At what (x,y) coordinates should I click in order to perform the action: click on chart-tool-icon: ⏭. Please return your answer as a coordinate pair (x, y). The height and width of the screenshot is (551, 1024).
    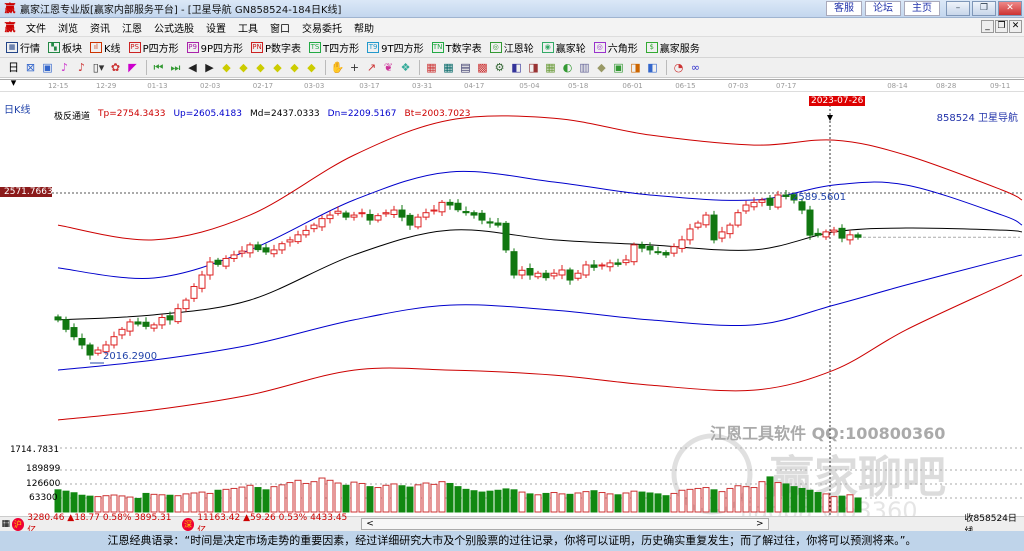
    Looking at the image, I should click on (175, 67).